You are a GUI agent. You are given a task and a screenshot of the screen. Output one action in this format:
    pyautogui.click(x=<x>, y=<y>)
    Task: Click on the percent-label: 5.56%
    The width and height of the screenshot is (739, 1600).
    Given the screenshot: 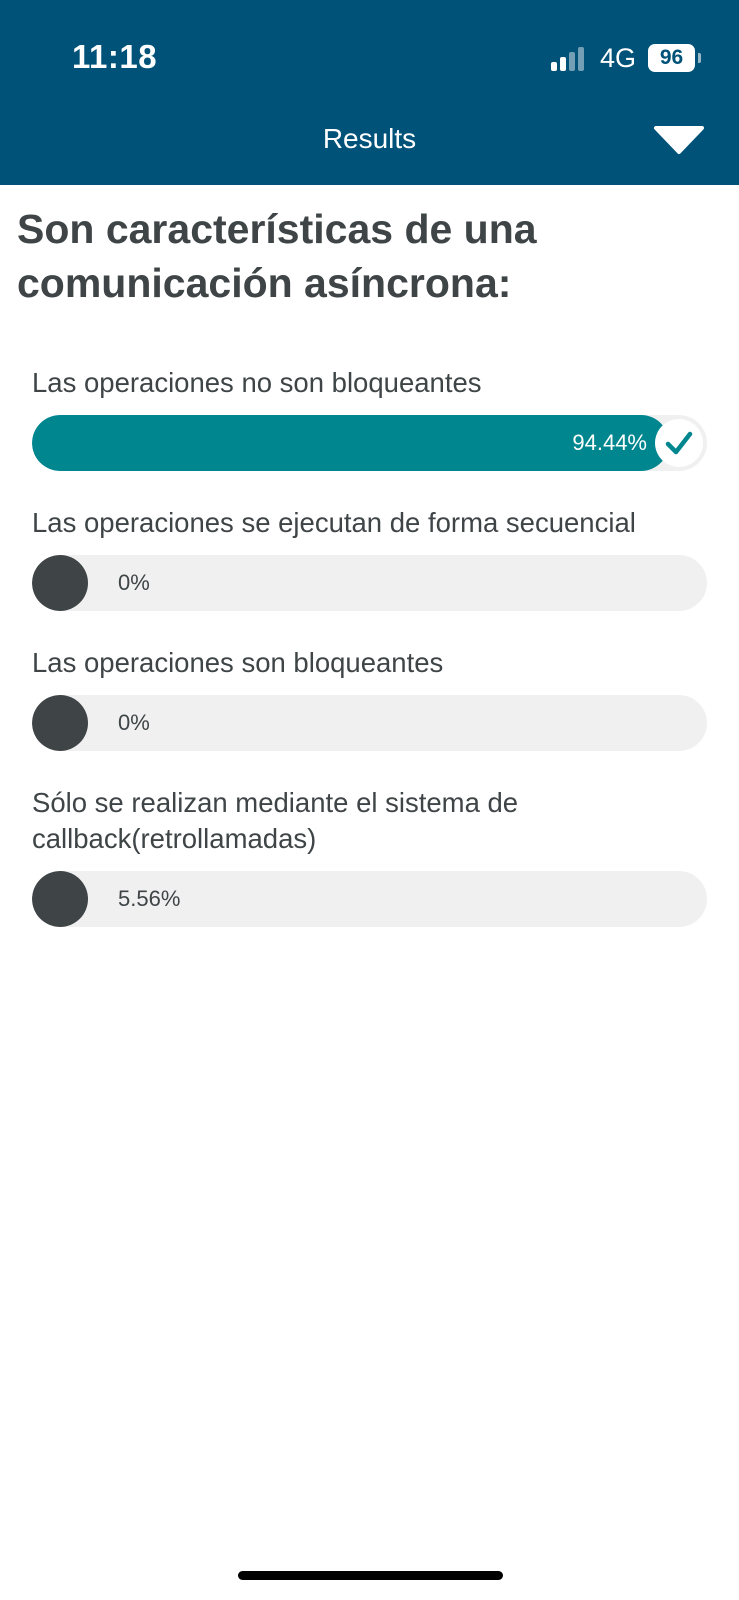 What is the action you would take?
    pyautogui.click(x=149, y=898)
    